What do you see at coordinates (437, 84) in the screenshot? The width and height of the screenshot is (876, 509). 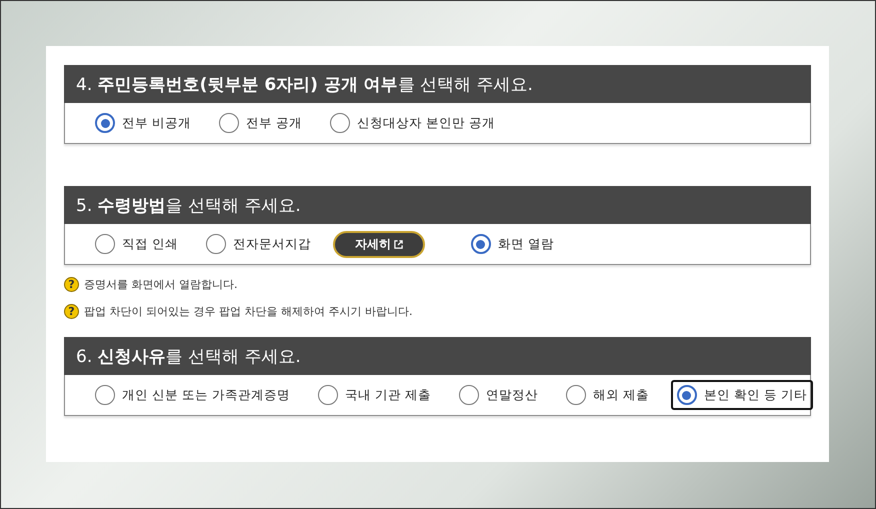 I see `section-header: 4. 주민등록번호(뒷부분 6자리) 공개 여부를 선택해 주세요.` at bounding box center [437, 84].